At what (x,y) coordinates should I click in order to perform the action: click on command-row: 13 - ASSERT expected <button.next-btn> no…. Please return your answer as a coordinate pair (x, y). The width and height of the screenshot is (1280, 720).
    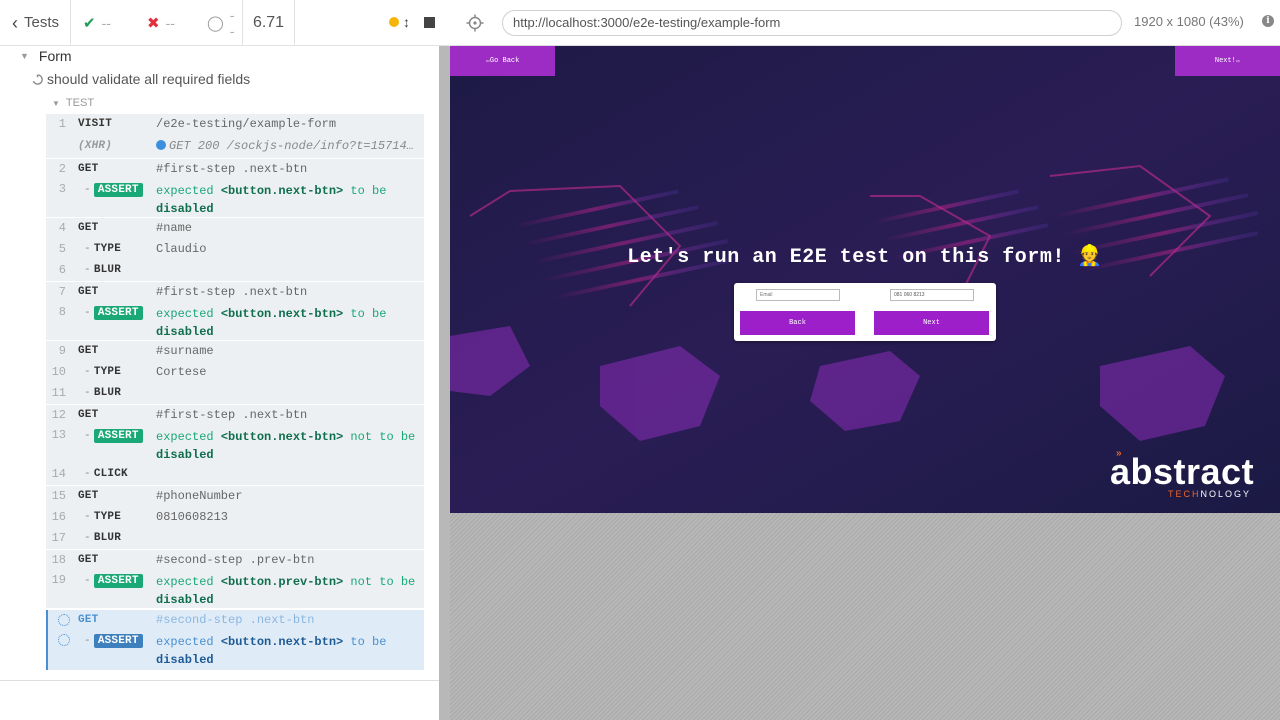
    Looking at the image, I should click on (235, 444).